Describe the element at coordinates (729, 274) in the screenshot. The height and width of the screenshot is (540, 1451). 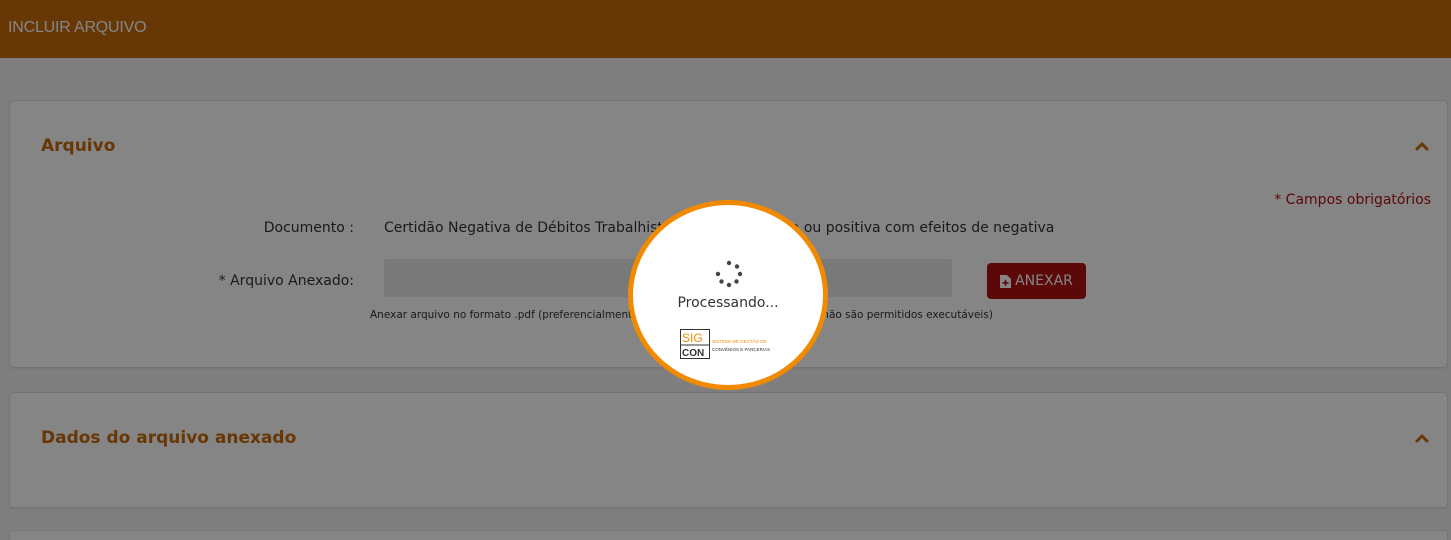
I see `spinner-icon` at that location.